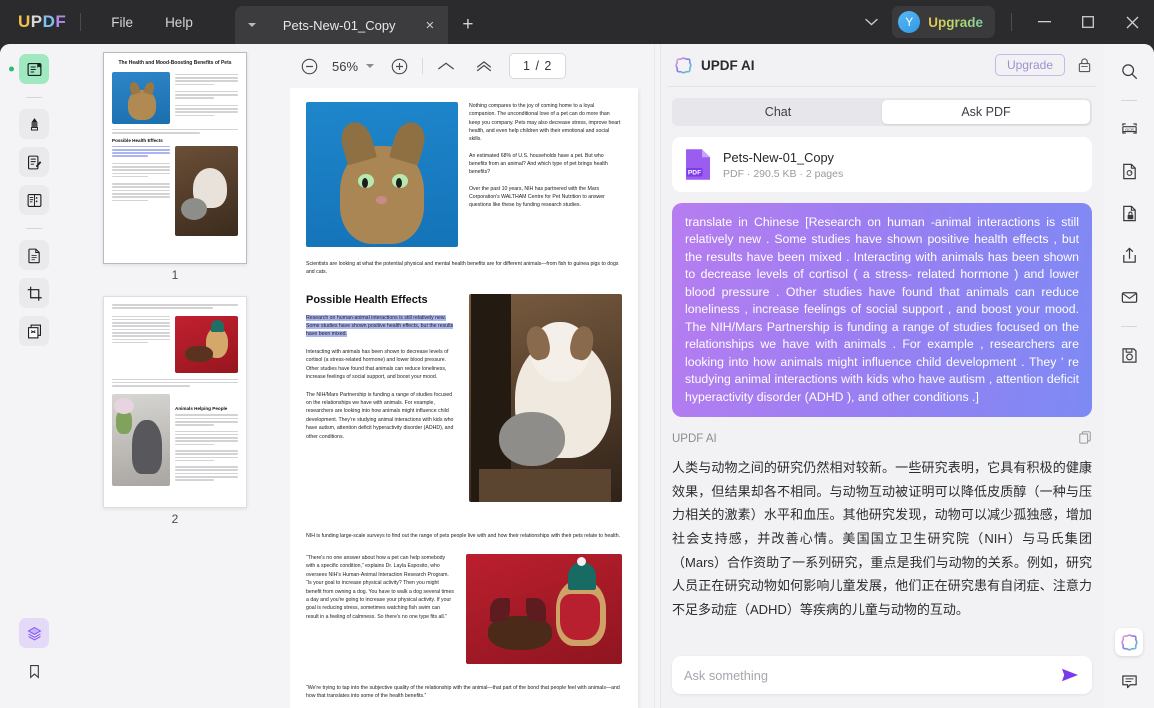 This screenshot has width=1154, height=708. I want to click on menu-file: File, so click(122, 22).